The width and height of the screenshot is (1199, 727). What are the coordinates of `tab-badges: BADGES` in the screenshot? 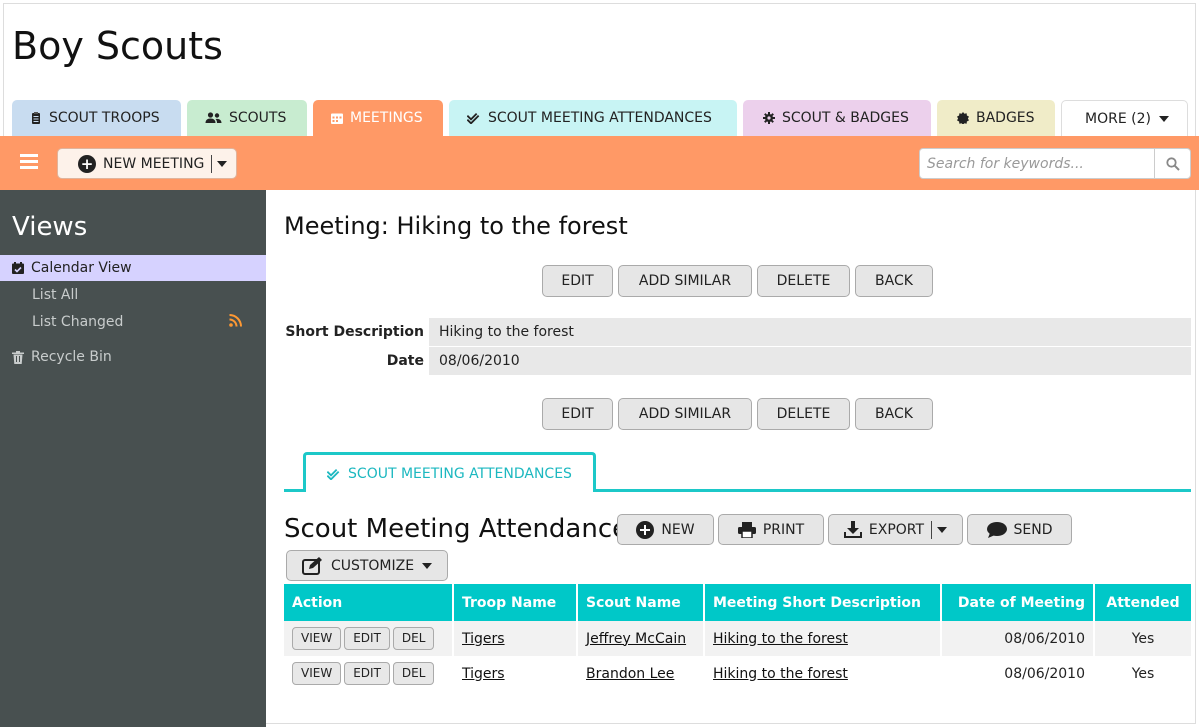 It's located at (996, 118).